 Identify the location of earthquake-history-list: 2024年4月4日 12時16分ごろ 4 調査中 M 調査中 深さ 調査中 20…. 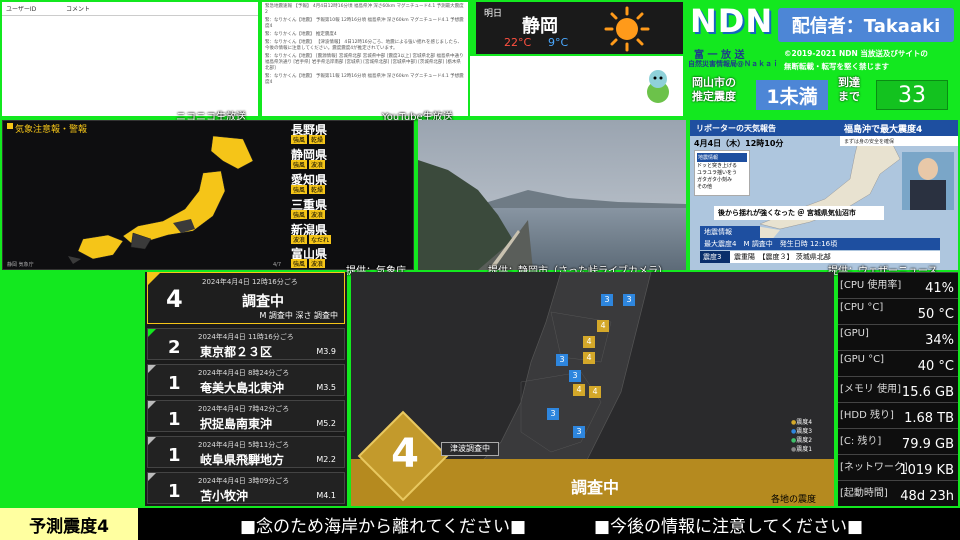
(246, 389).